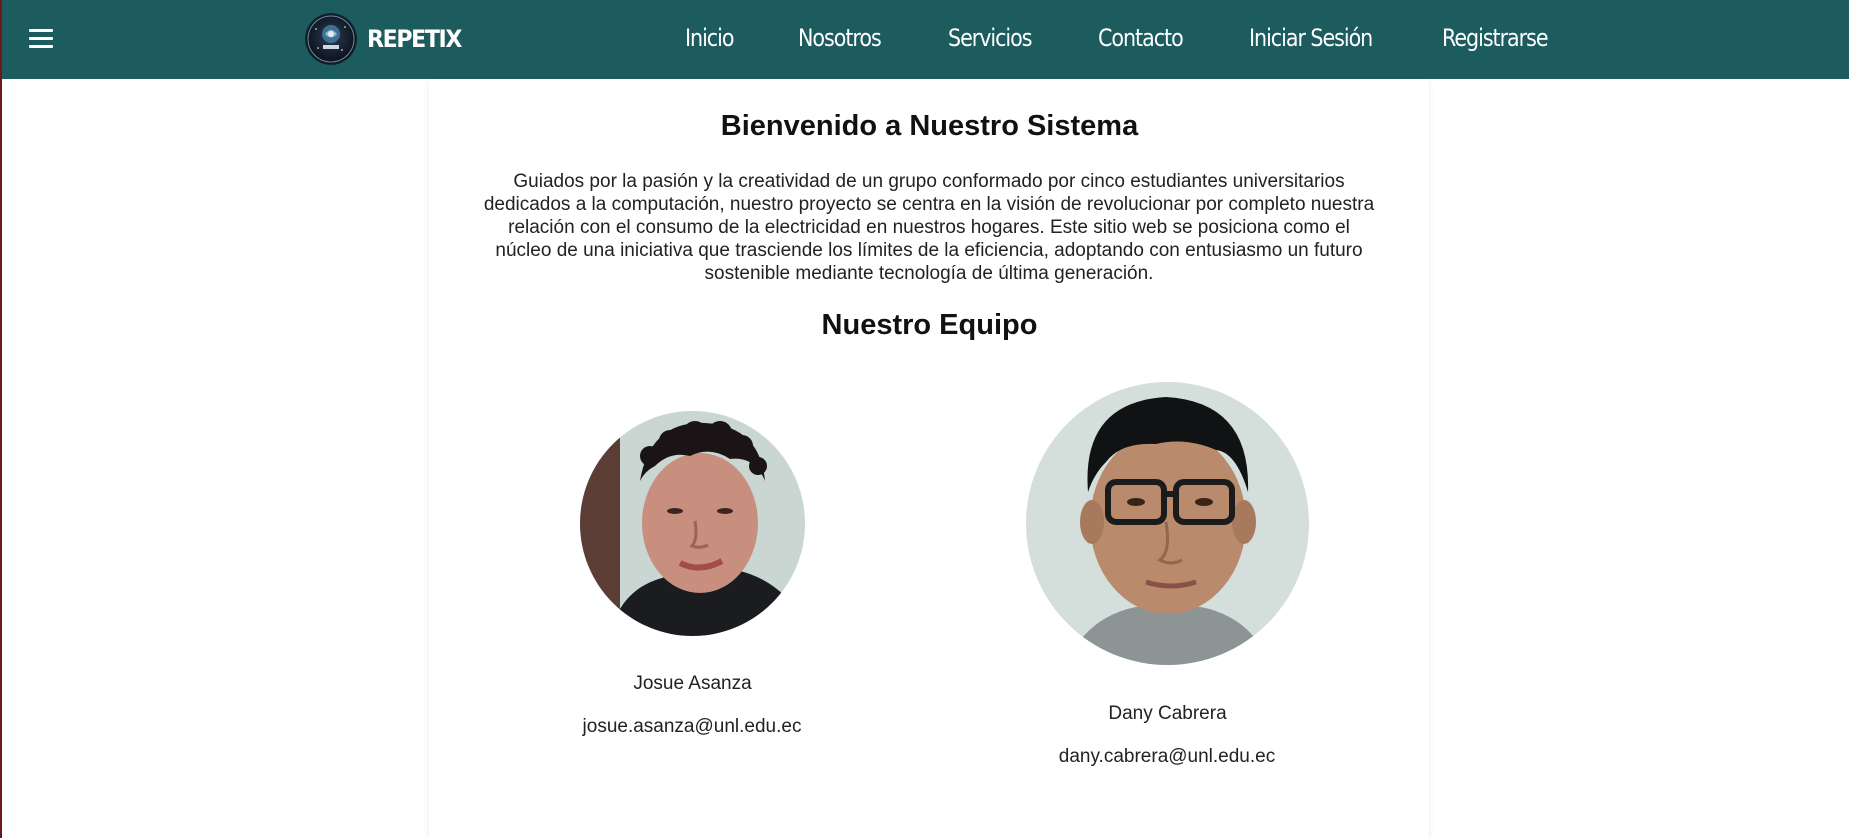 This screenshot has width=1849, height=838. I want to click on member-photo-josue, so click(692, 523).